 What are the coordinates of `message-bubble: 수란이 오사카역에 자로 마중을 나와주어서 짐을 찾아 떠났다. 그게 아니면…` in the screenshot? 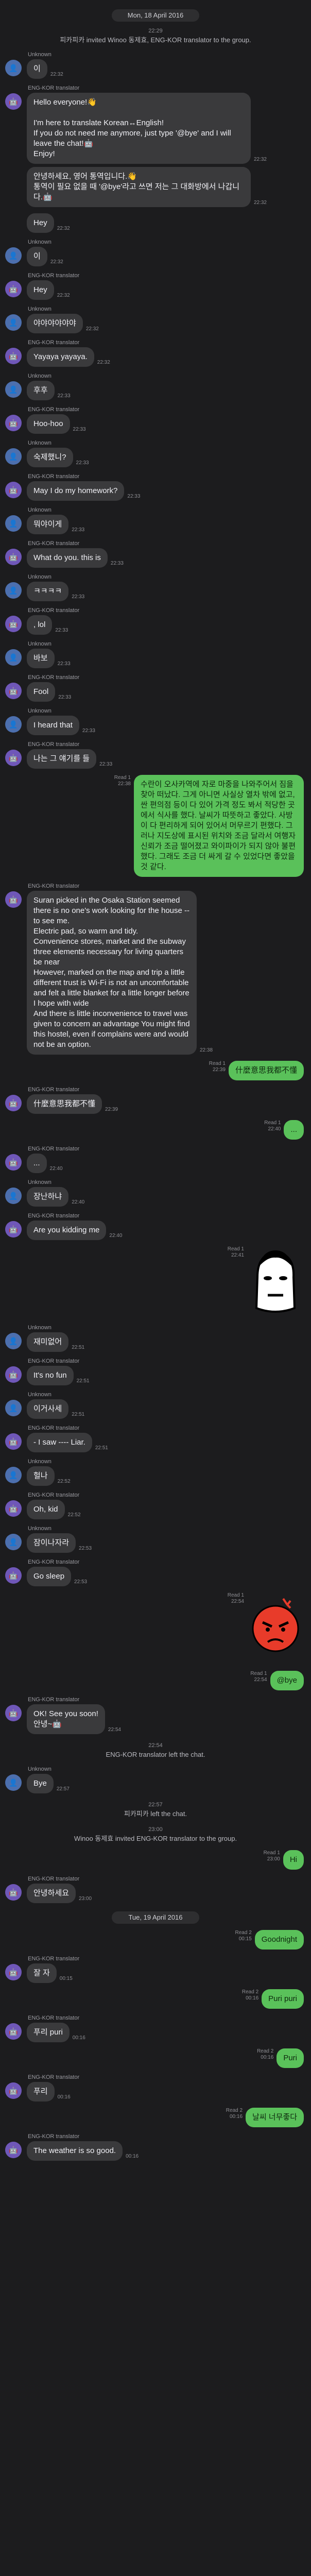 It's located at (219, 826).